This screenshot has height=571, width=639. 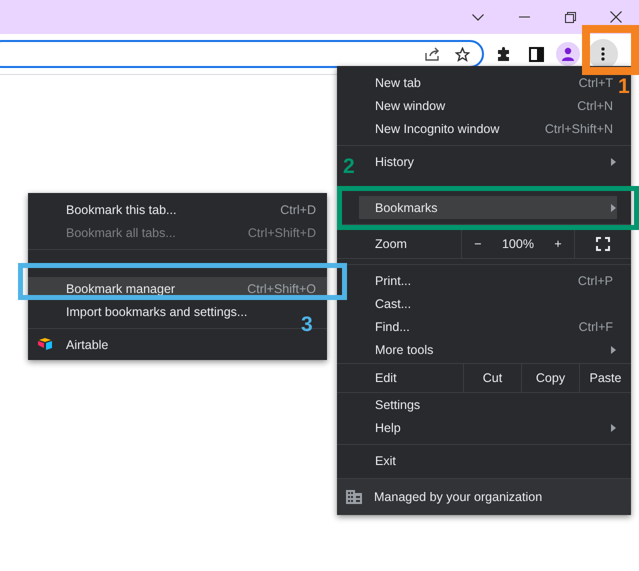 What do you see at coordinates (488, 460) in the screenshot?
I see `menu-item: Exit` at bounding box center [488, 460].